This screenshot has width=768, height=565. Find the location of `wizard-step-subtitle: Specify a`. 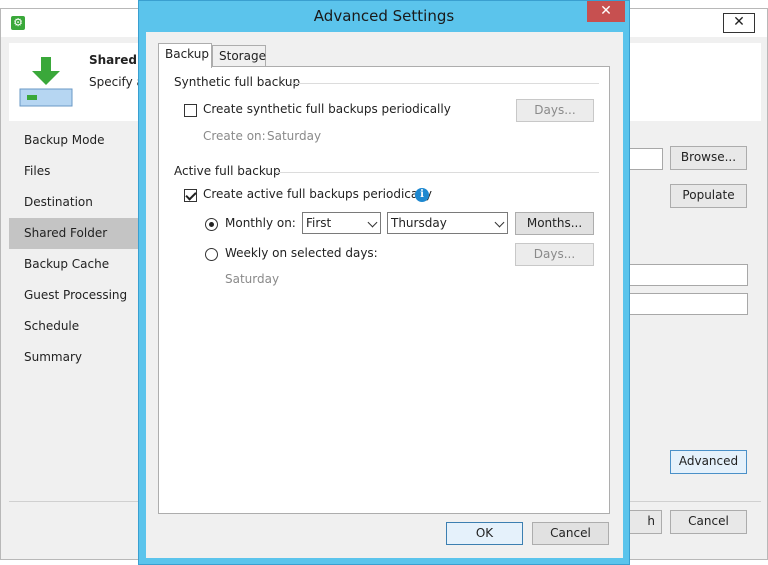

wizard-step-subtitle: Specify a is located at coordinates (116, 82).